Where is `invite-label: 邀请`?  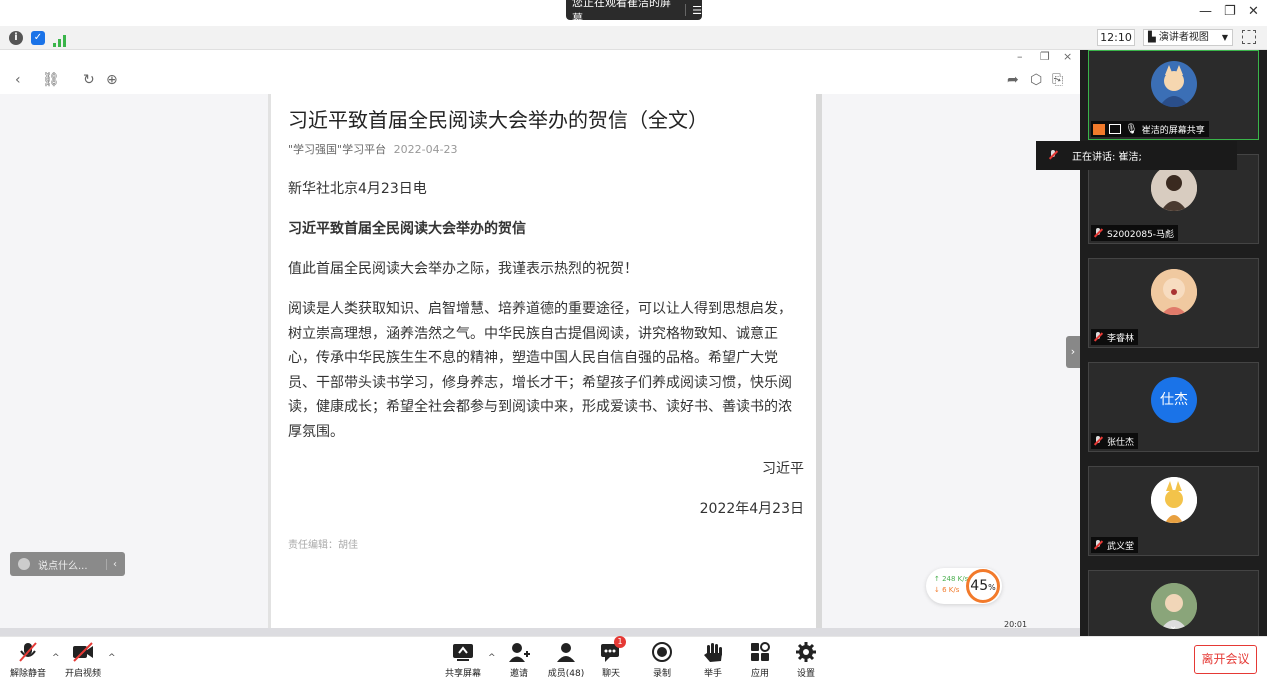 invite-label: 邀请 is located at coordinates (518, 674).